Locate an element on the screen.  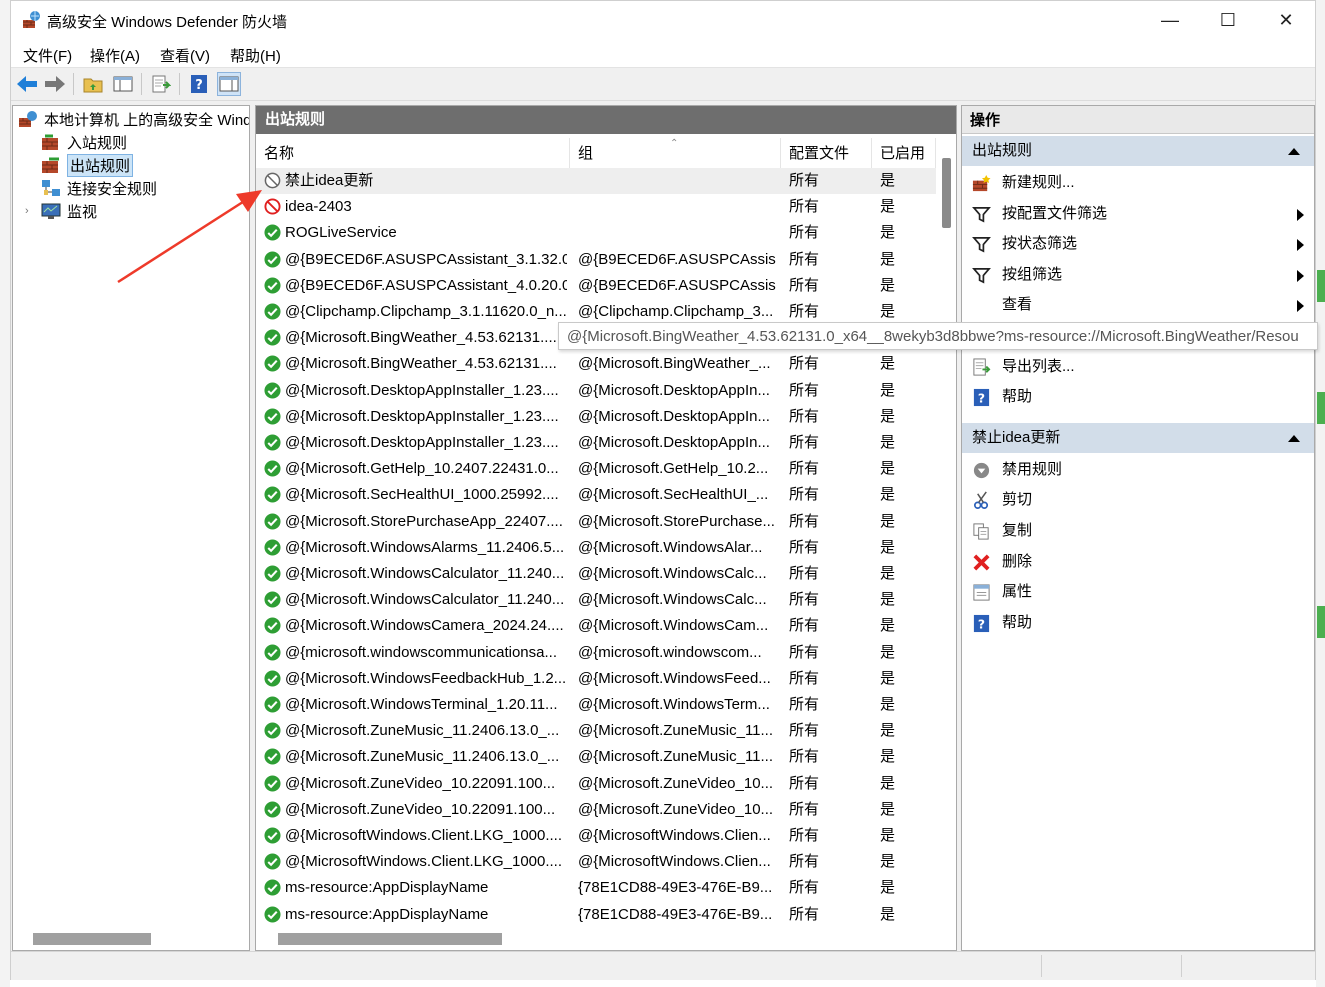
column-header-name: 名称 is located at coordinates (413, 153).